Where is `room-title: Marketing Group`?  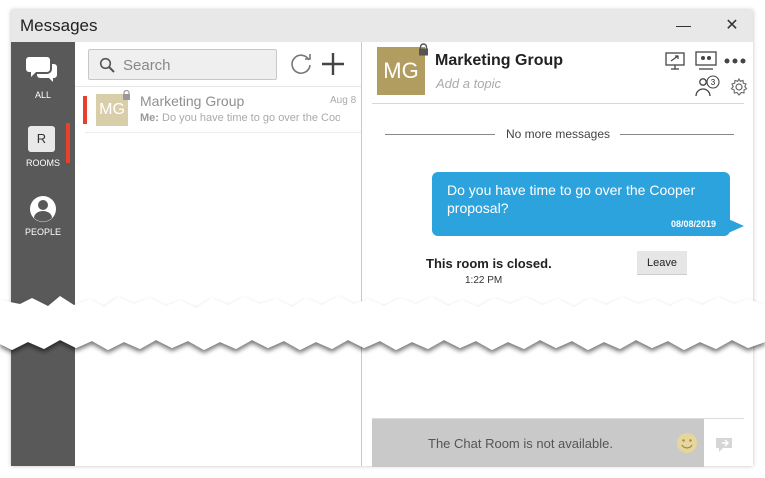
room-title: Marketing Group is located at coordinates (499, 60).